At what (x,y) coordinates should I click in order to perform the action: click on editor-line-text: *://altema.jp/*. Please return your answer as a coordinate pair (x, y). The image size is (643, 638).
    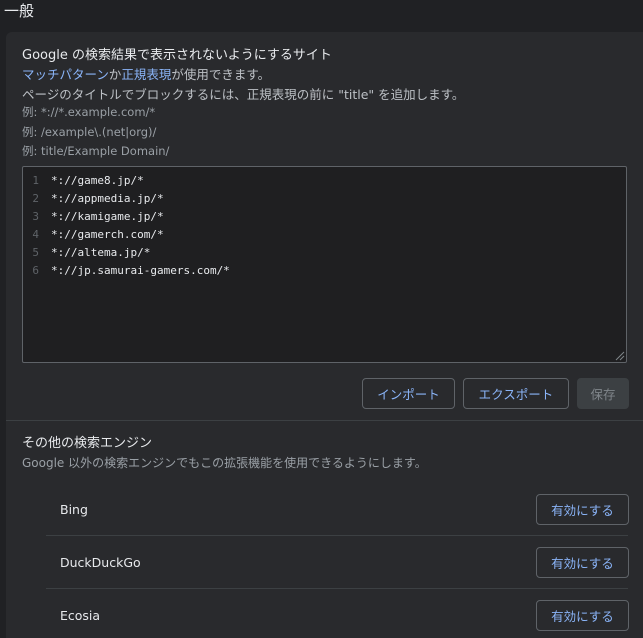
    Looking at the image, I should click on (101, 252).